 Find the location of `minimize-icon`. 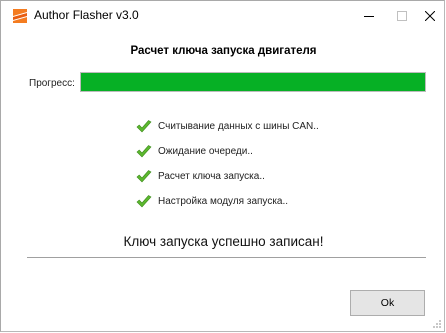

minimize-icon is located at coordinates (369, 16).